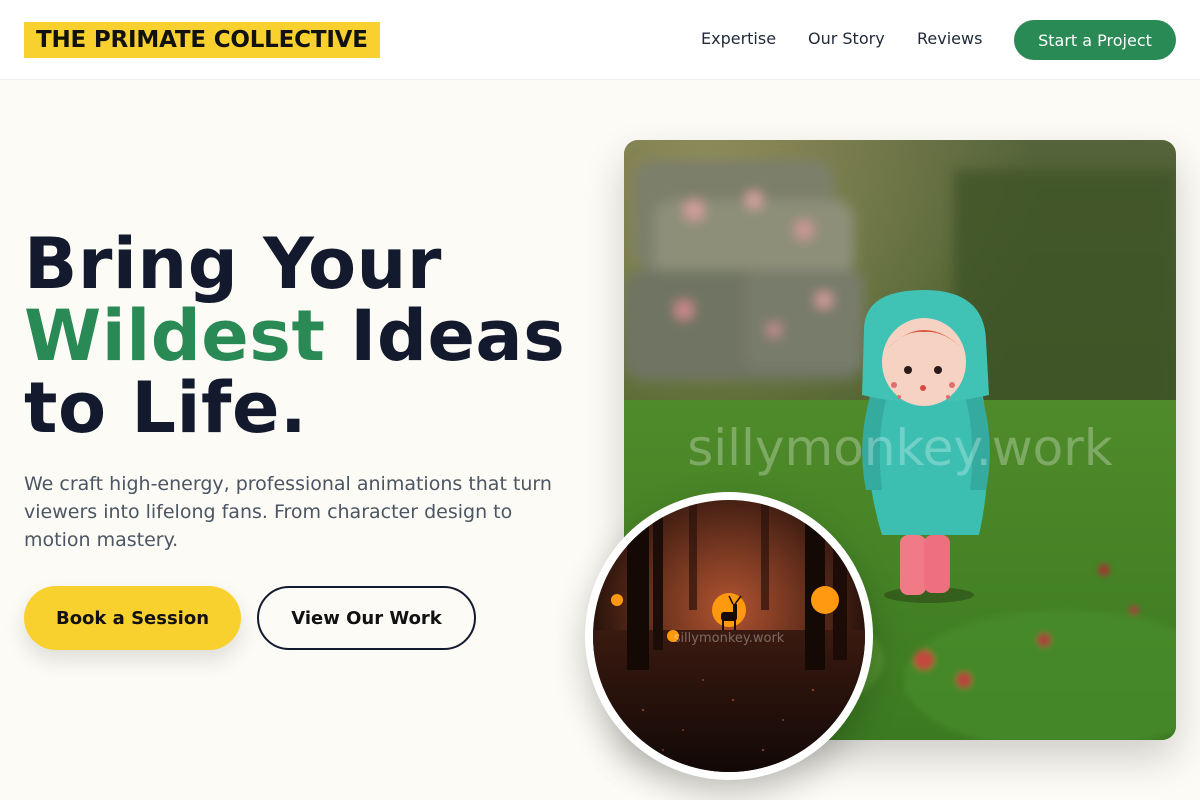 The width and height of the screenshot is (1200, 800). Describe the element at coordinates (1095, 40) in the screenshot. I see `start-project-button: Start a Project` at that location.